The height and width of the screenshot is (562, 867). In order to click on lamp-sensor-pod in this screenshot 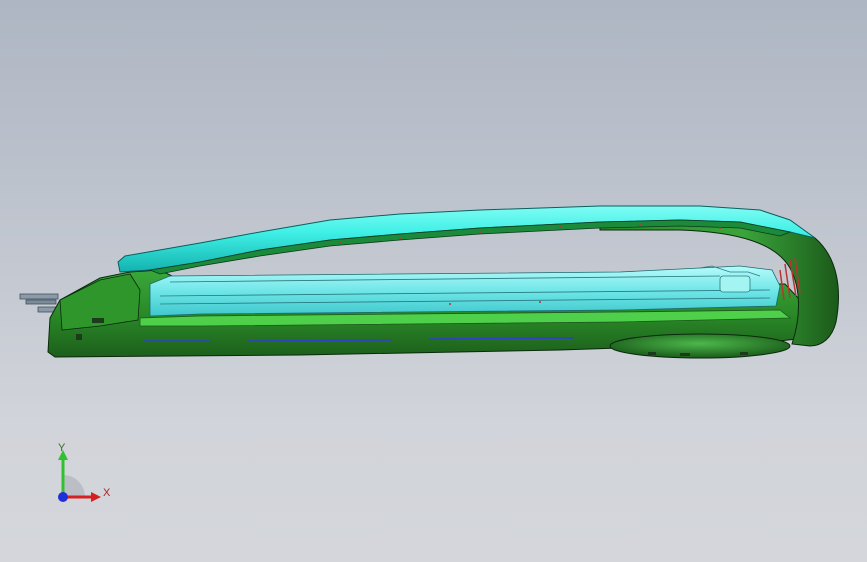, I will do `click(700, 346)`.